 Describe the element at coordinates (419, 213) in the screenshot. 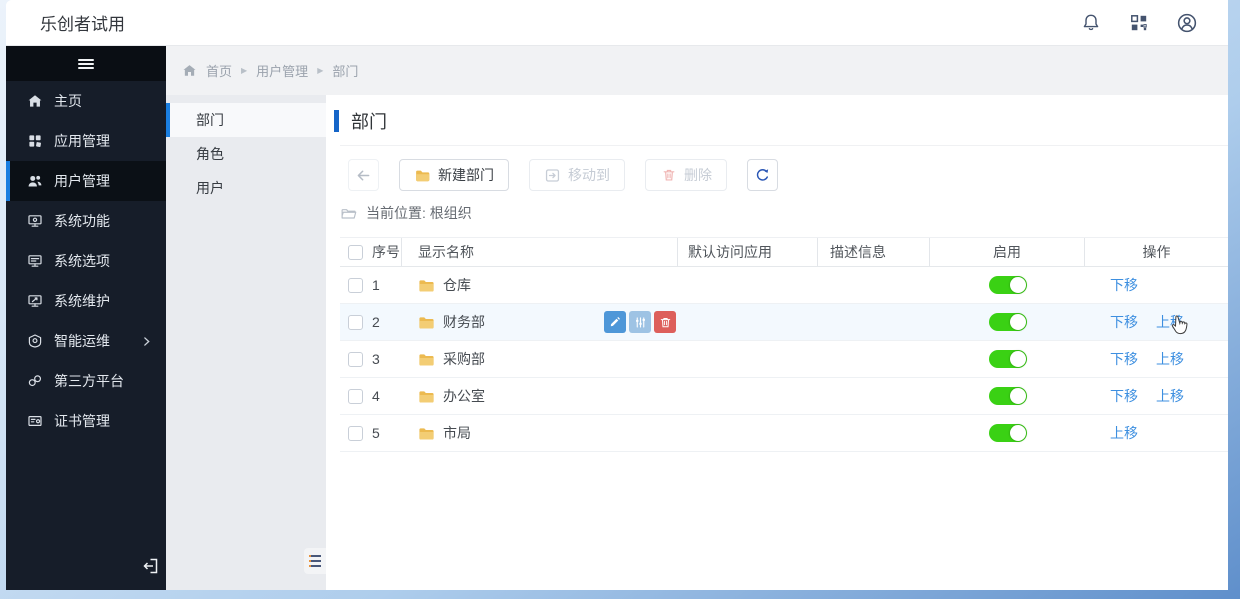

I see `location-text: 当前位置: 根组织` at that location.